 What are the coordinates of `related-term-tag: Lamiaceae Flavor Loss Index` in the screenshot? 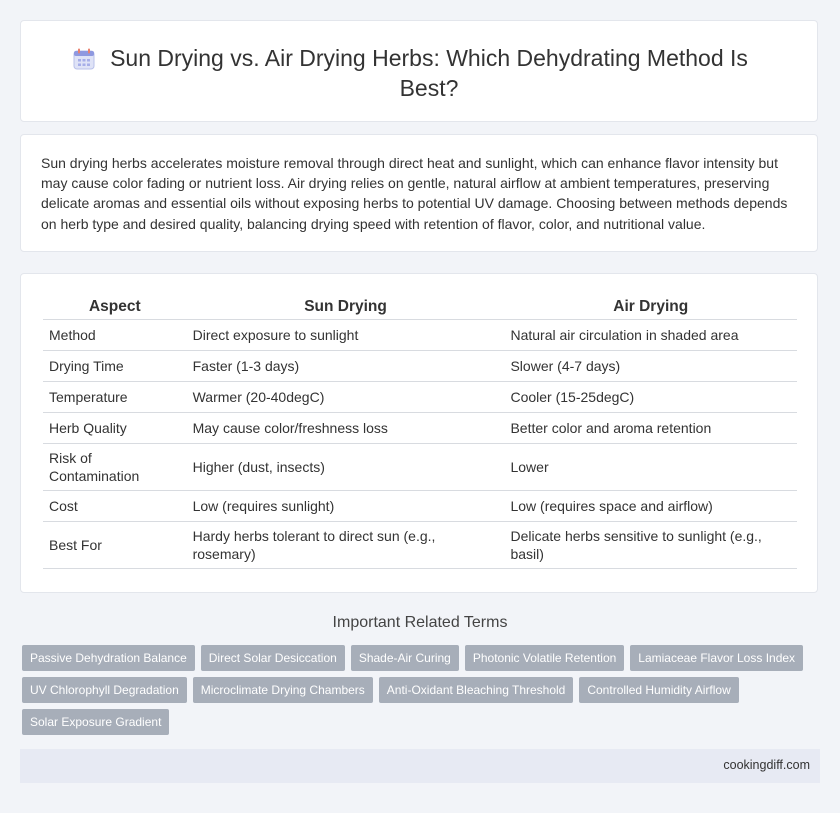 It's located at (717, 658).